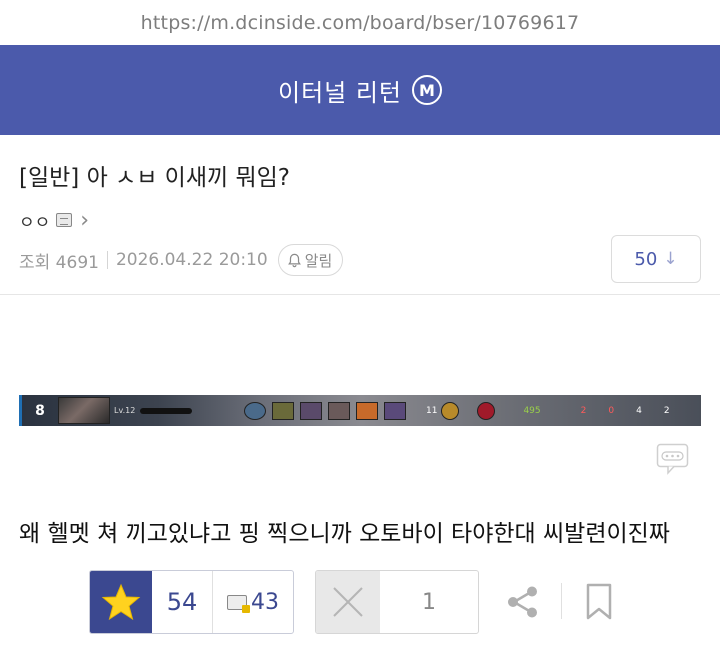 This screenshot has height=646, width=720. What do you see at coordinates (339, 410) in the screenshot?
I see `hud-item-head` at bounding box center [339, 410].